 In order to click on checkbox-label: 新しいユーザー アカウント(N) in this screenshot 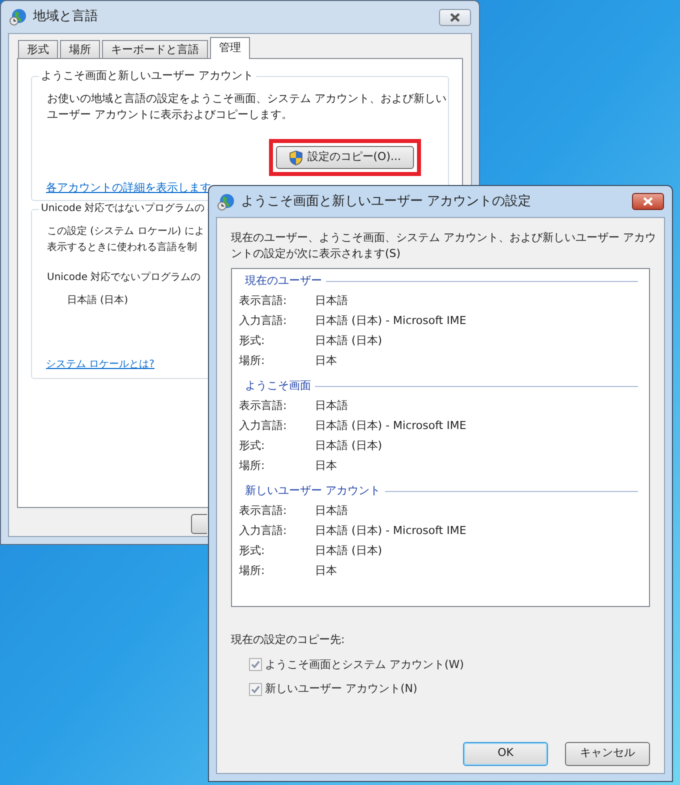, I will do `click(341, 689)`.